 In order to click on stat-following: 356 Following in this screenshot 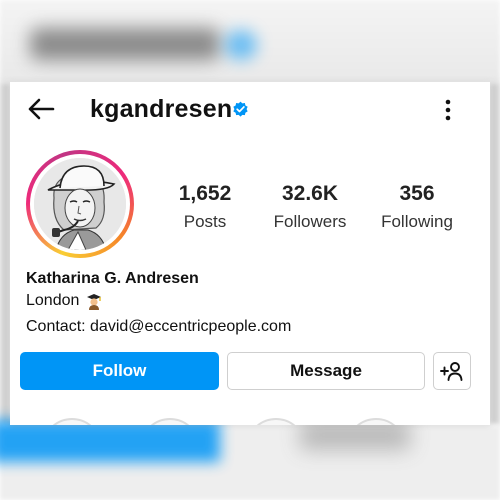, I will do `click(417, 207)`.